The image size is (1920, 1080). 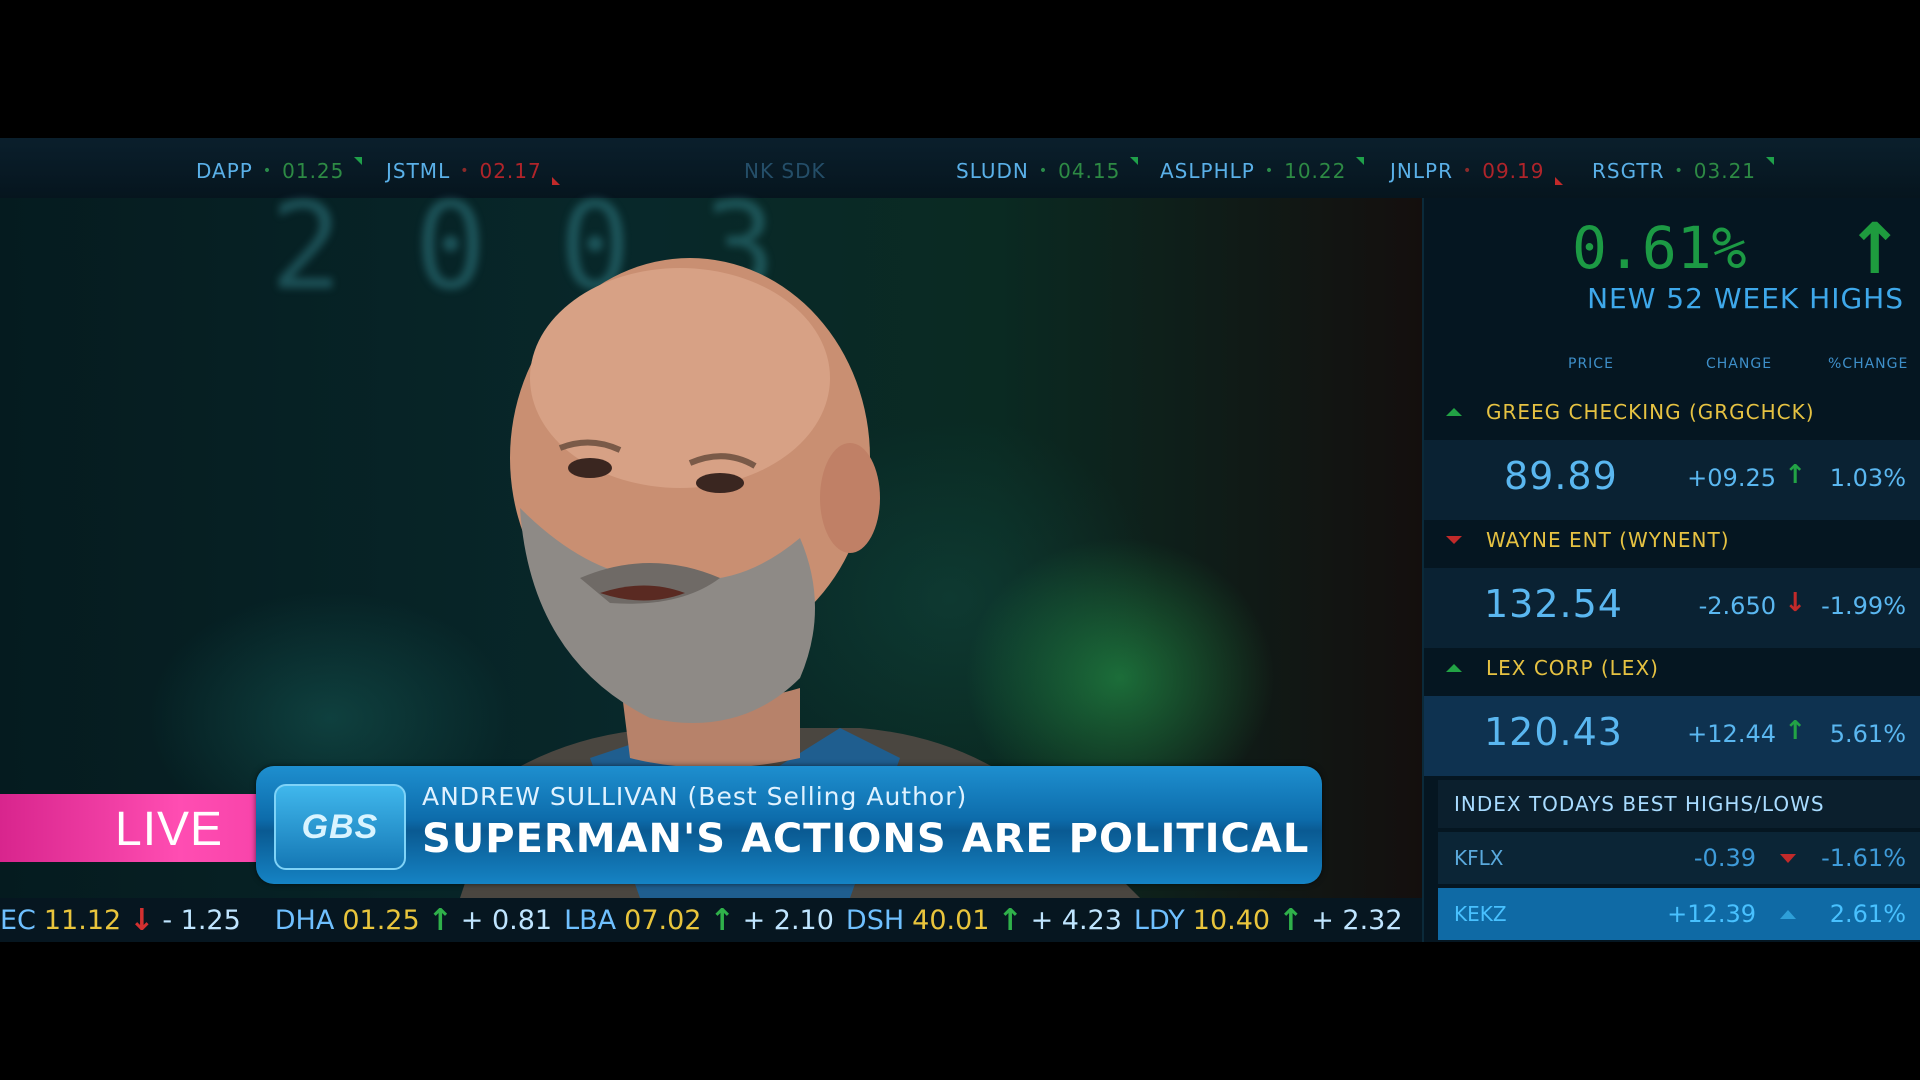 I want to click on network-logo: GBS, so click(x=340, y=827).